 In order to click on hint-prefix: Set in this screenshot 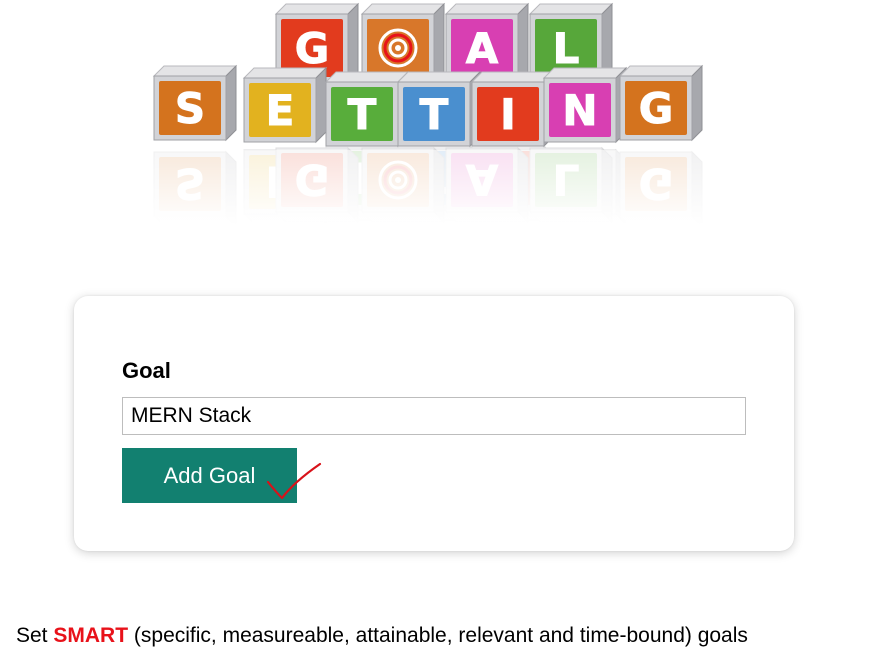, I will do `click(32, 635)`.